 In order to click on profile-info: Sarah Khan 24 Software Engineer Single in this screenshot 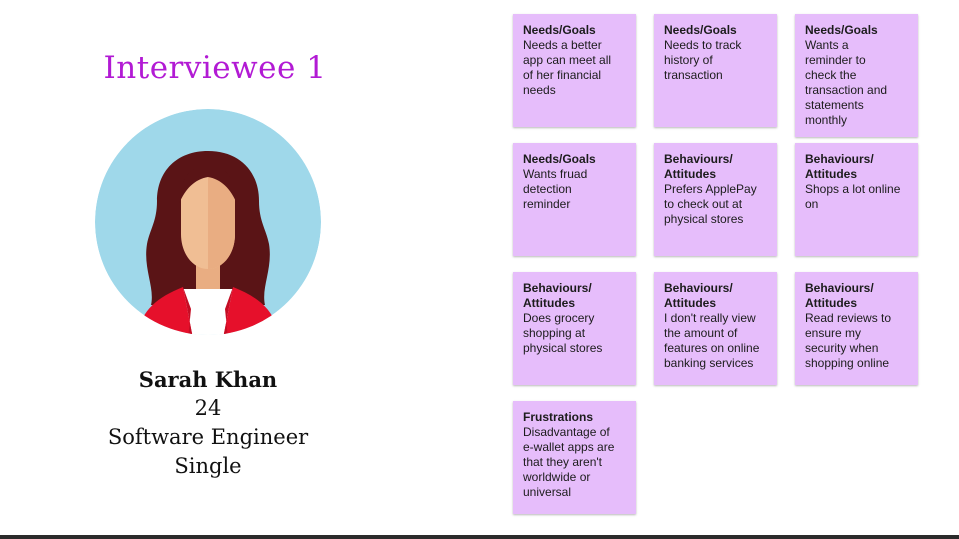, I will do `click(208, 423)`.